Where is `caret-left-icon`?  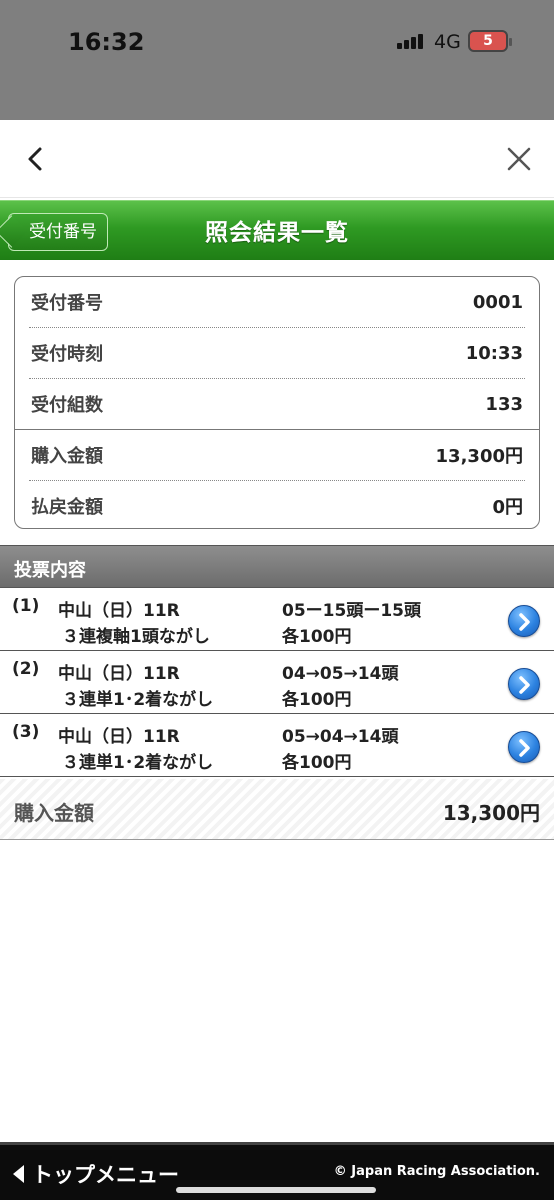
caret-left-icon is located at coordinates (18, 1174).